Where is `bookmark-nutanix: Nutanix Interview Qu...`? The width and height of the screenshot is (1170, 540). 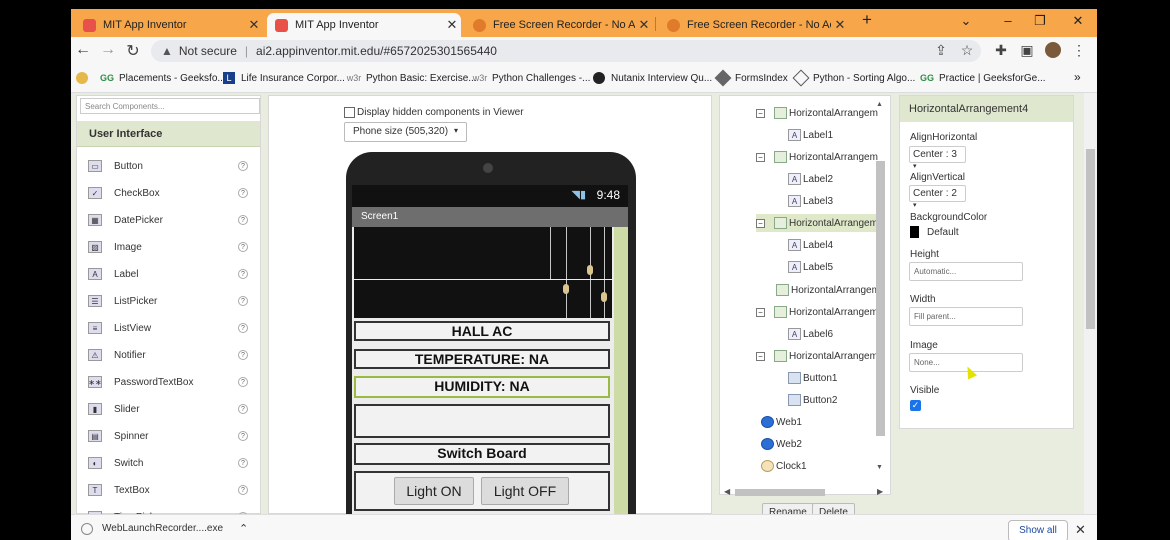
bookmark-nutanix: Nutanix Interview Qu... is located at coordinates (652, 78).